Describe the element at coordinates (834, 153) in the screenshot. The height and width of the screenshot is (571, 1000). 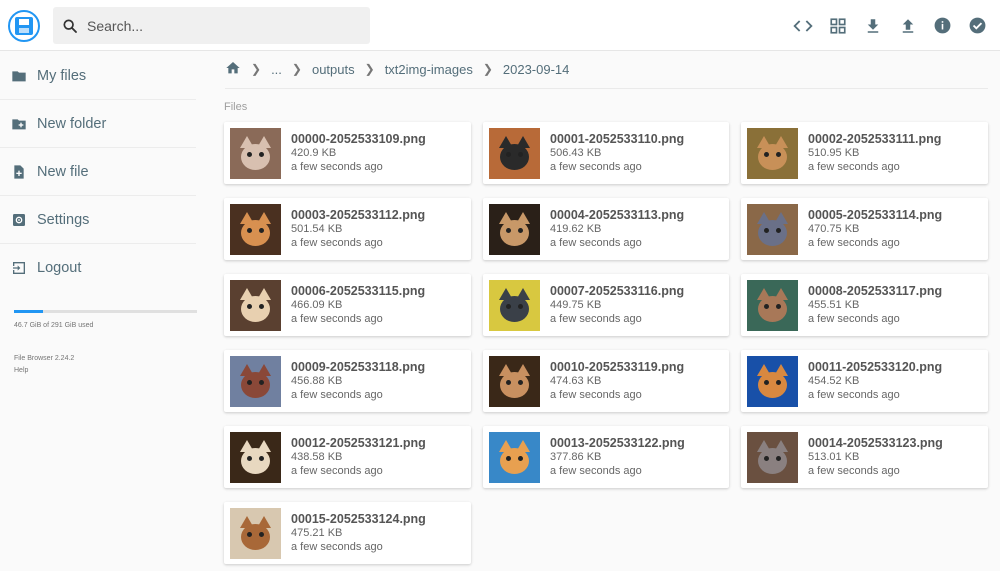
I see `file-size: 510.95 KB` at that location.